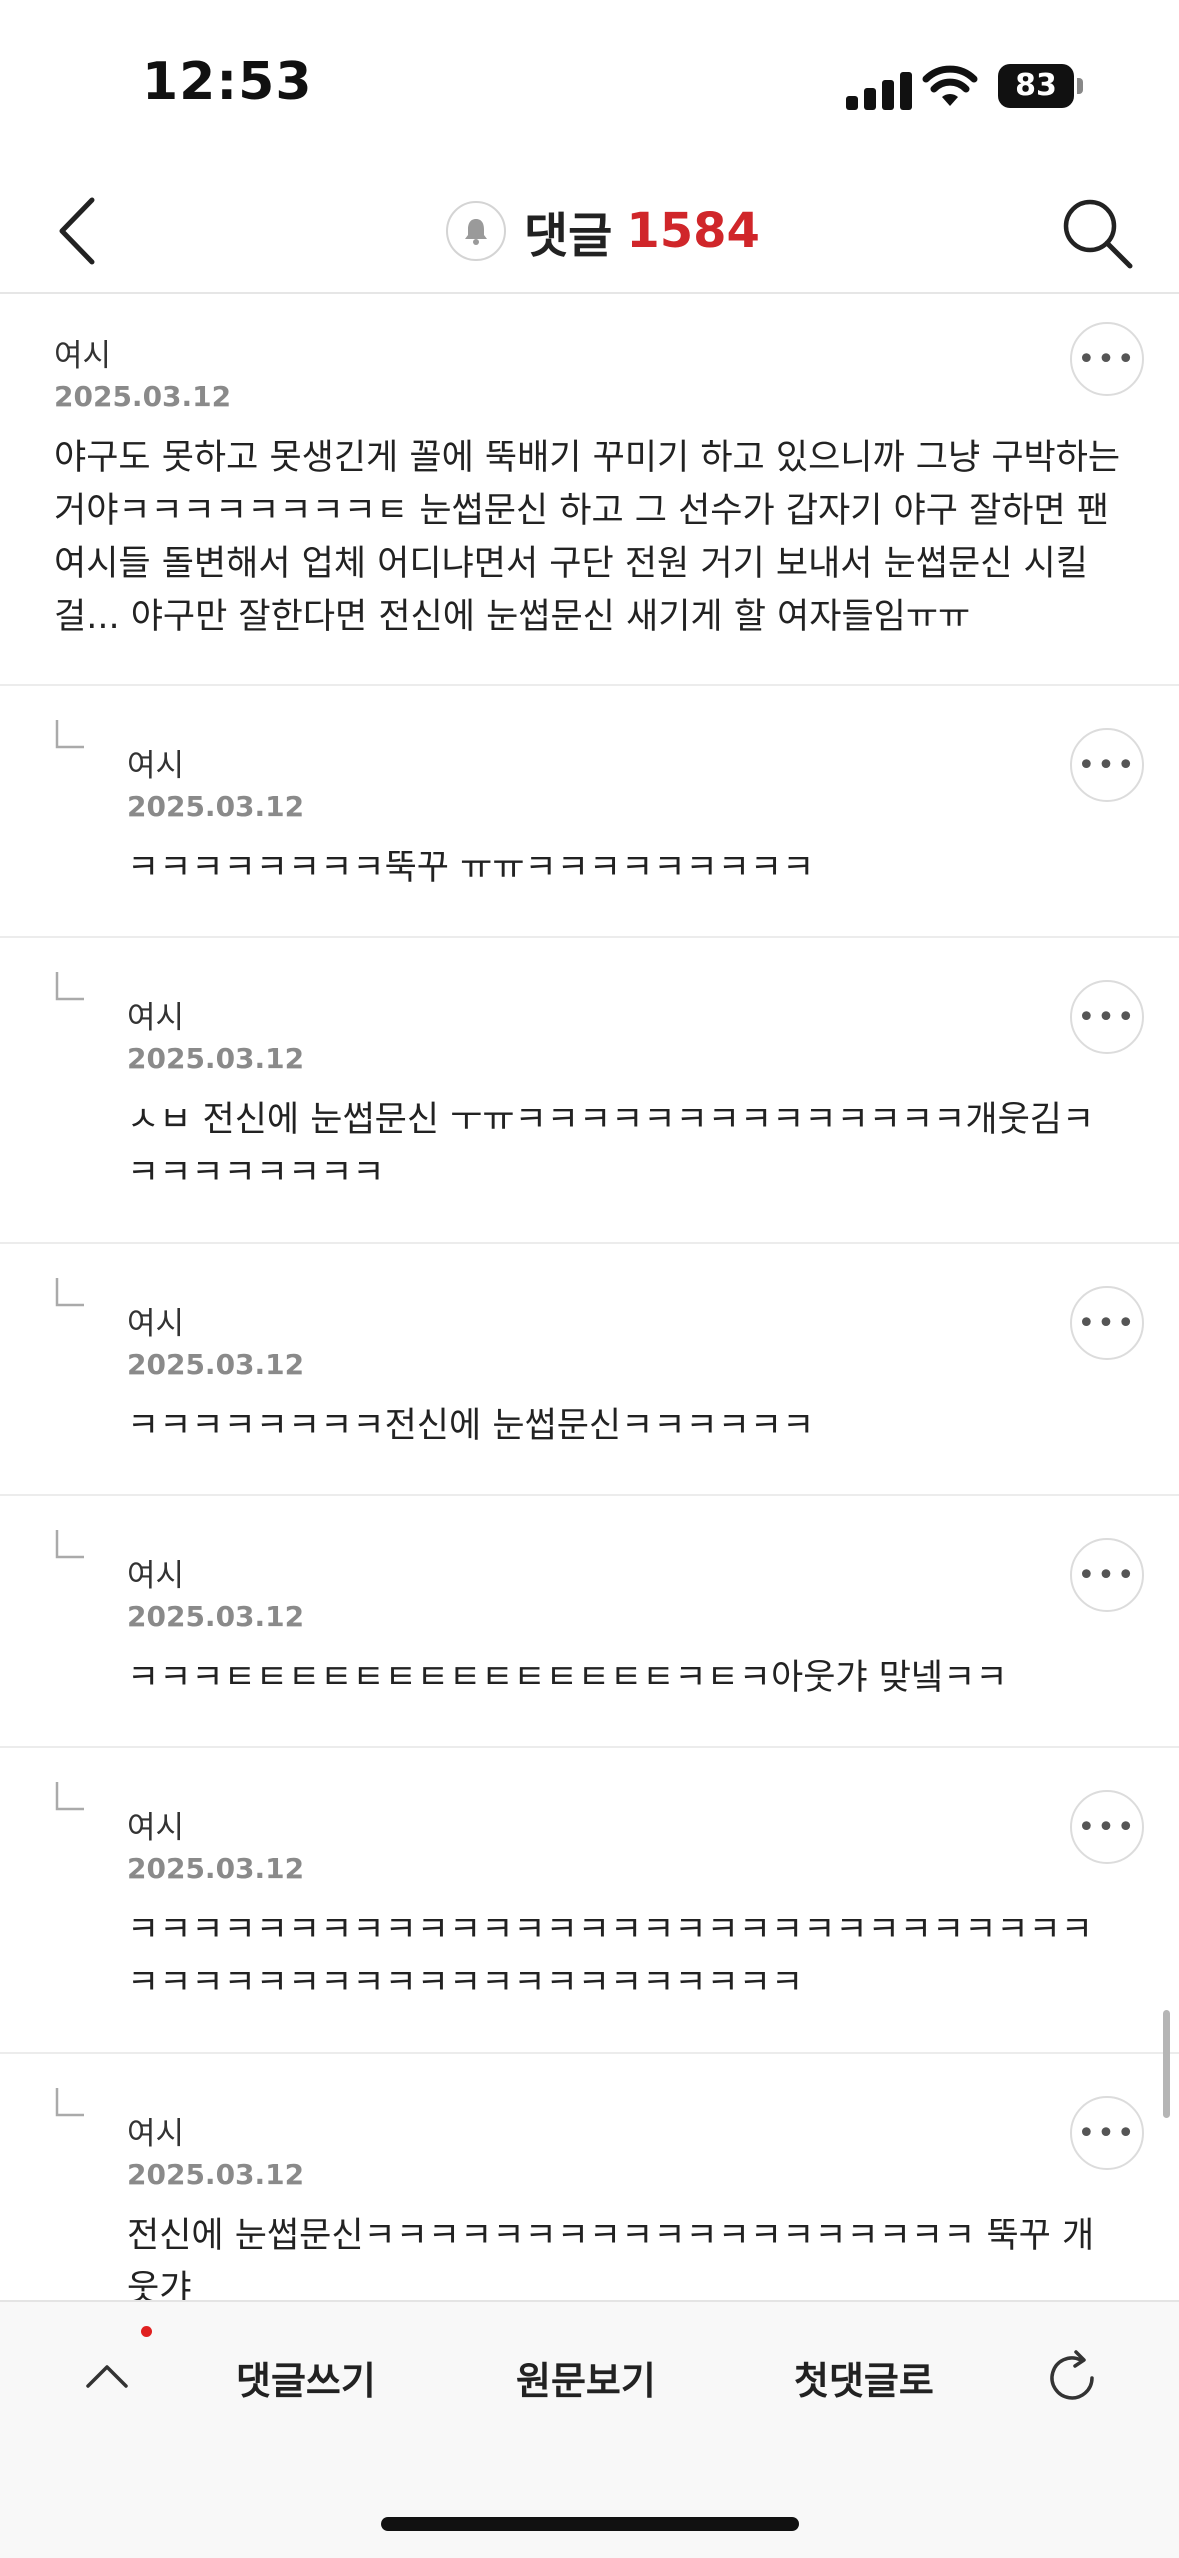 This screenshot has height=2558, width=1179. Describe the element at coordinates (567, 1678) in the screenshot. I see `comment-text: ㅋㅋㅋㅌㅌㅌㅌㅌㅌㅌㅌㅌㅌㅌㅌㅌㅌㅋㅌㅋ아웃갸 맞넼ㅋㅋ` at that location.